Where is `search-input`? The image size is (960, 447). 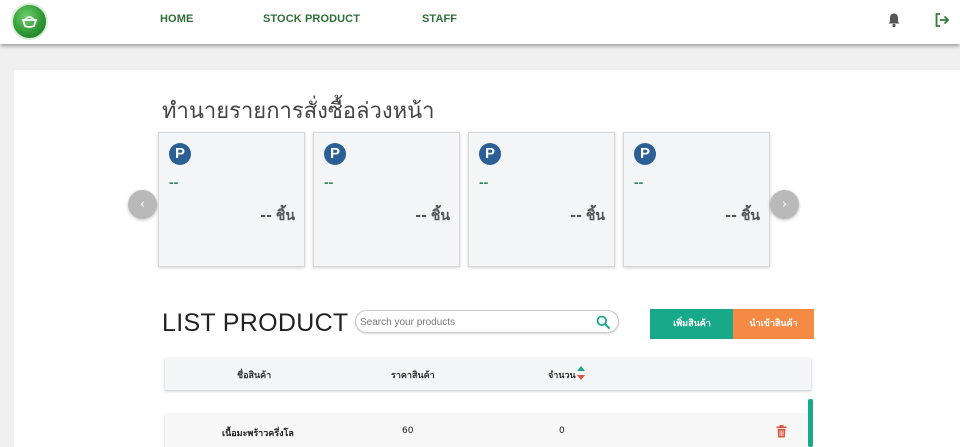 search-input is located at coordinates (474, 322).